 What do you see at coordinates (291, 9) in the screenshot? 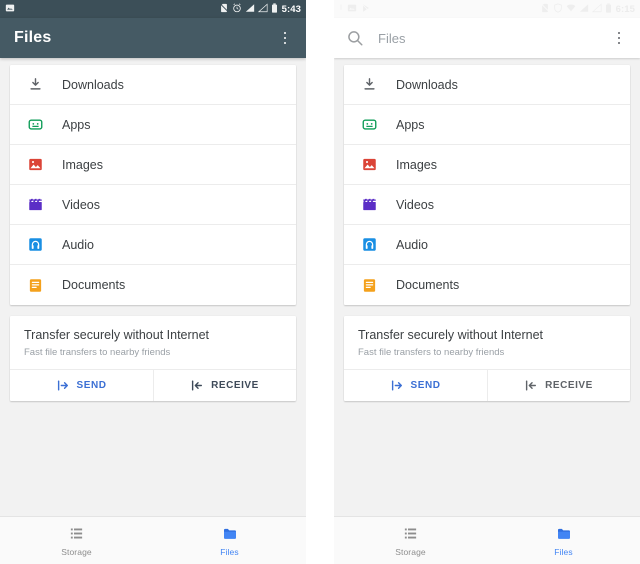
I see `status-bar-clock: 5:43` at bounding box center [291, 9].